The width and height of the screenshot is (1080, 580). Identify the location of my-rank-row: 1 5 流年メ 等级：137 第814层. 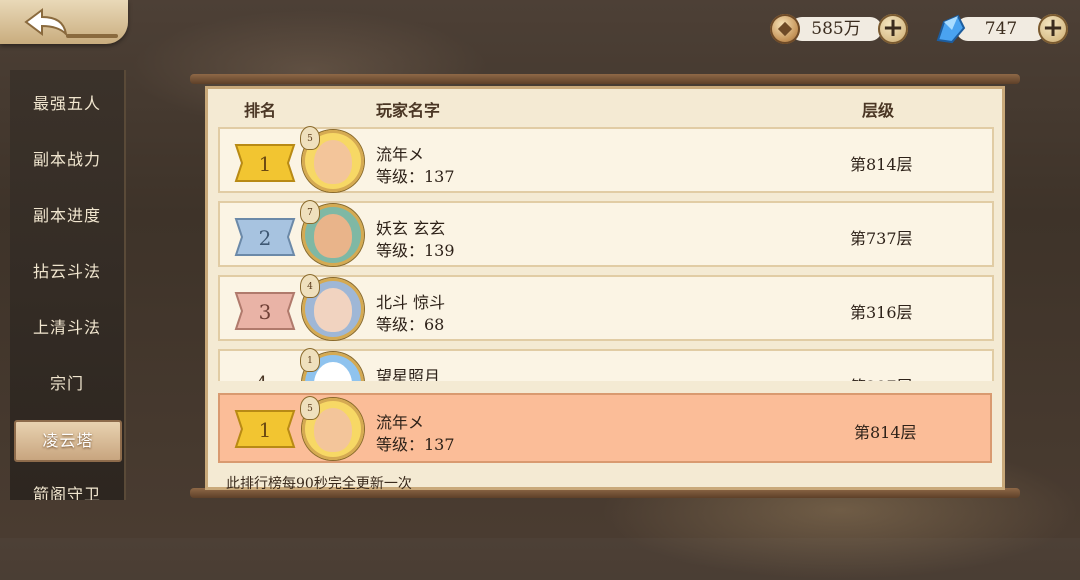
(605, 428).